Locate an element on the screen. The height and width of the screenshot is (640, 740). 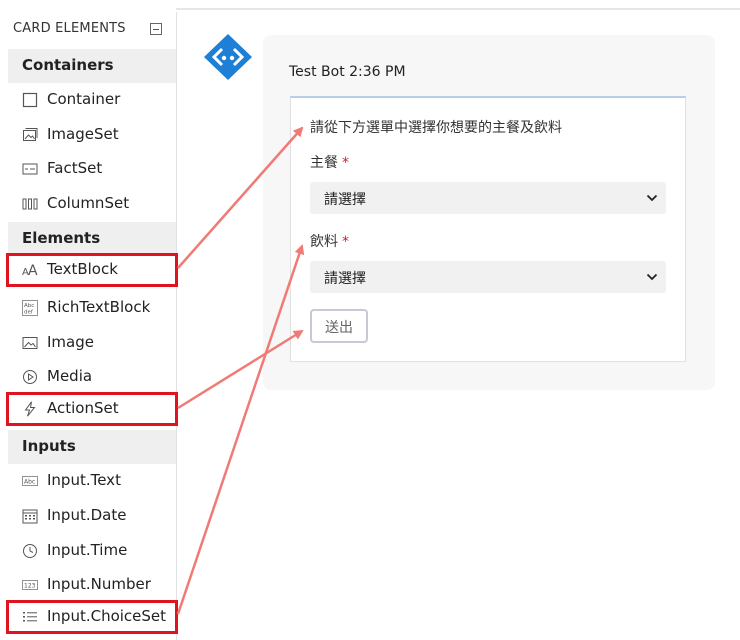
input-text-icon: Abc is located at coordinates (30, 481).